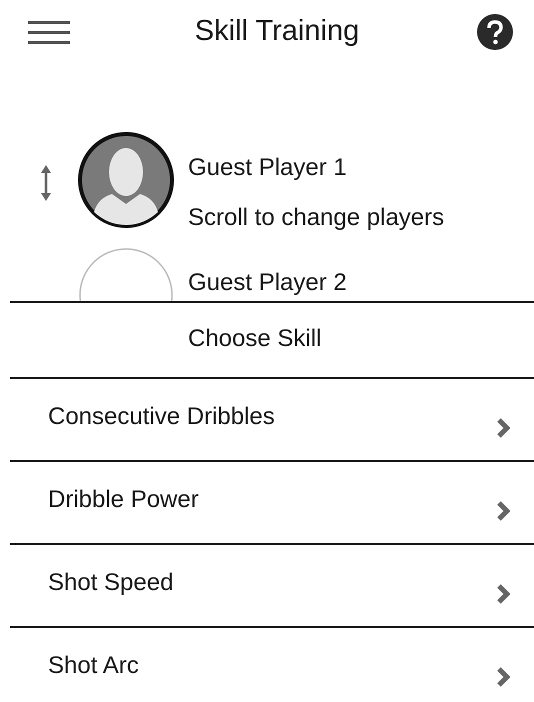 Image resolution: width=534 pixels, height=702 pixels. I want to click on help-icon, so click(495, 32).